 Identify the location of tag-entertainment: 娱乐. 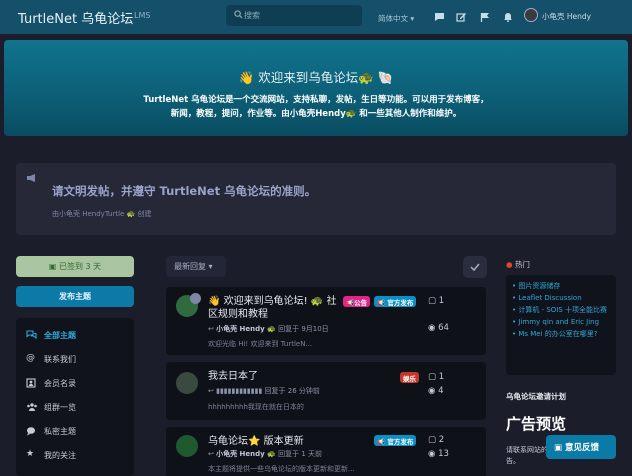
(409, 377).